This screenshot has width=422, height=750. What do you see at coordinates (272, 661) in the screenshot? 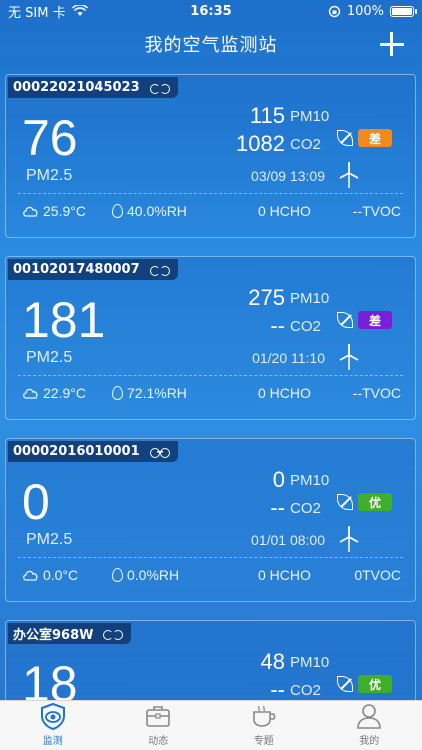
I see `pm10-value: 48` at bounding box center [272, 661].